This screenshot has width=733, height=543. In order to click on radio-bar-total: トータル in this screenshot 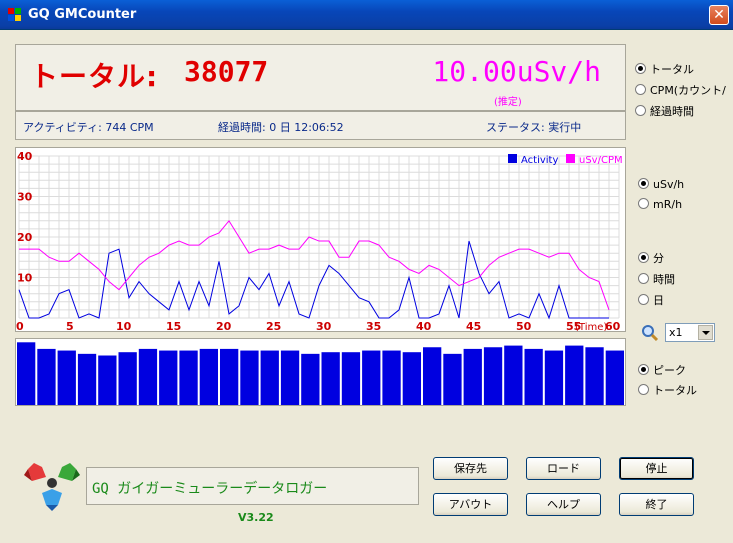, I will do `click(667, 390)`.